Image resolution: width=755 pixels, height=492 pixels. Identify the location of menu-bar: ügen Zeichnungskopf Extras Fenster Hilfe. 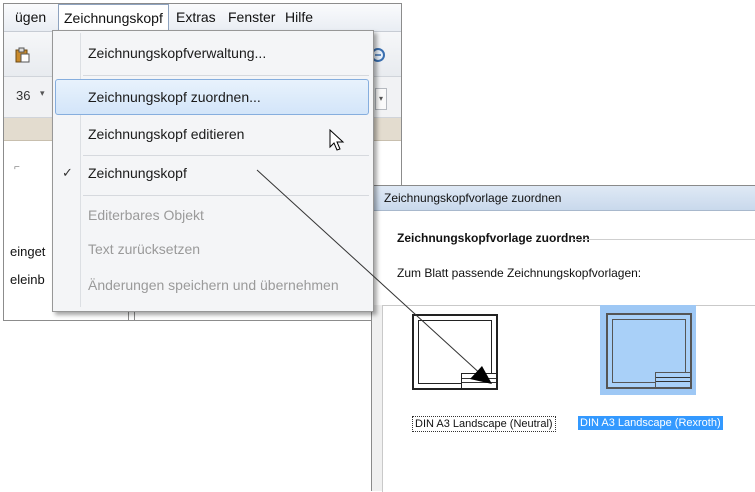
(202, 18).